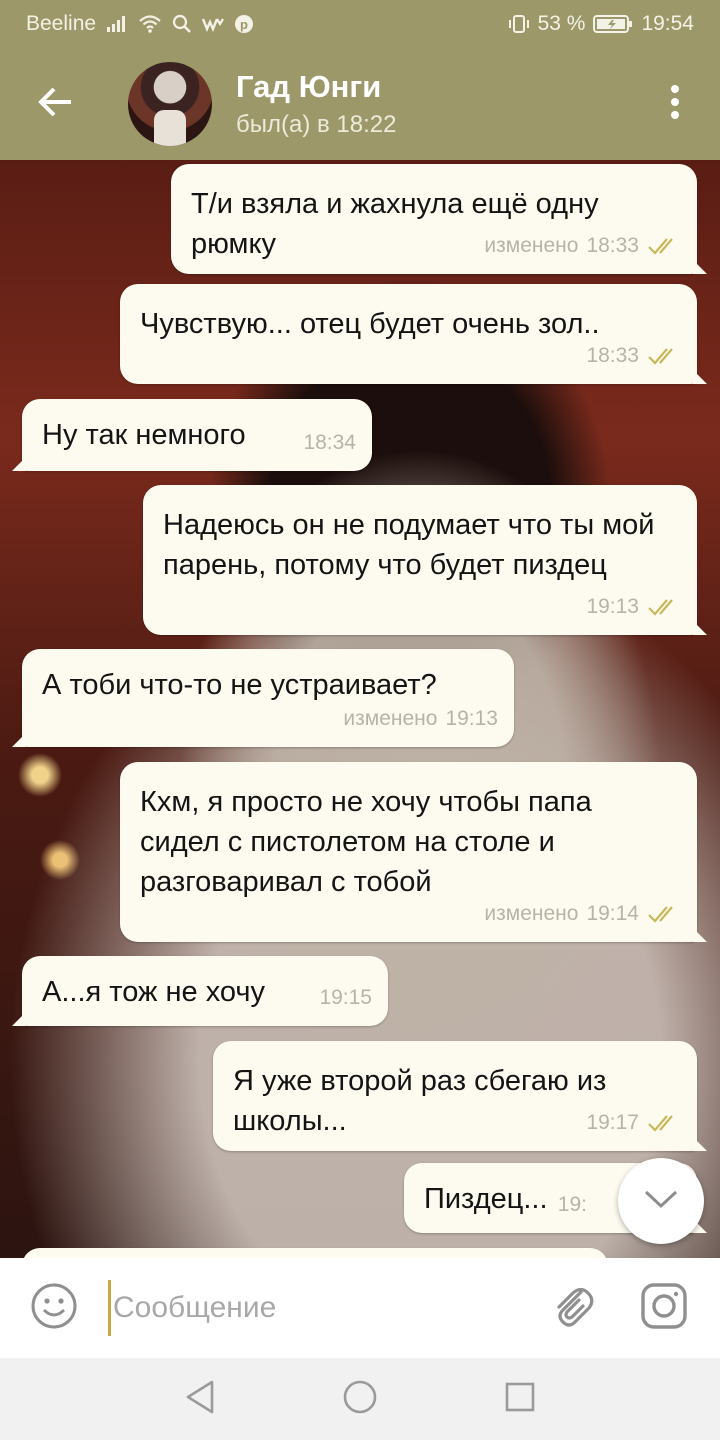 This screenshot has width=720, height=1440. Describe the element at coordinates (667, 23) in the screenshot. I see `clock: 19:54` at that location.